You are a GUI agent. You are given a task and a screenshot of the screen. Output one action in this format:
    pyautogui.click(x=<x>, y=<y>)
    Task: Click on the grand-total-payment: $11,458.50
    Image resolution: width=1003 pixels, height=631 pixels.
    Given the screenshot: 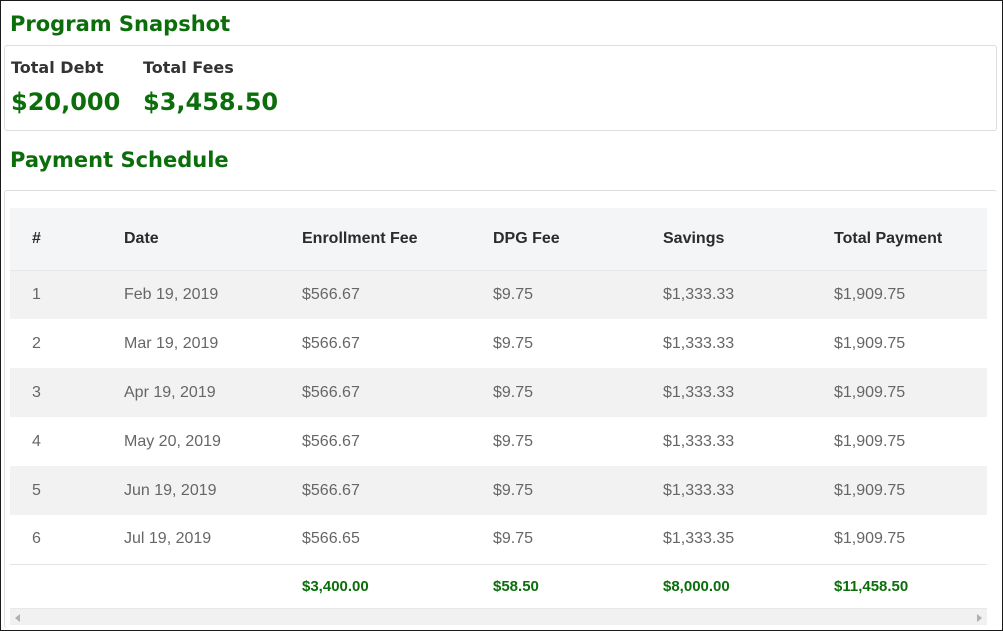 What is the action you would take?
    pyautogui.click(x=871, y=586)
    